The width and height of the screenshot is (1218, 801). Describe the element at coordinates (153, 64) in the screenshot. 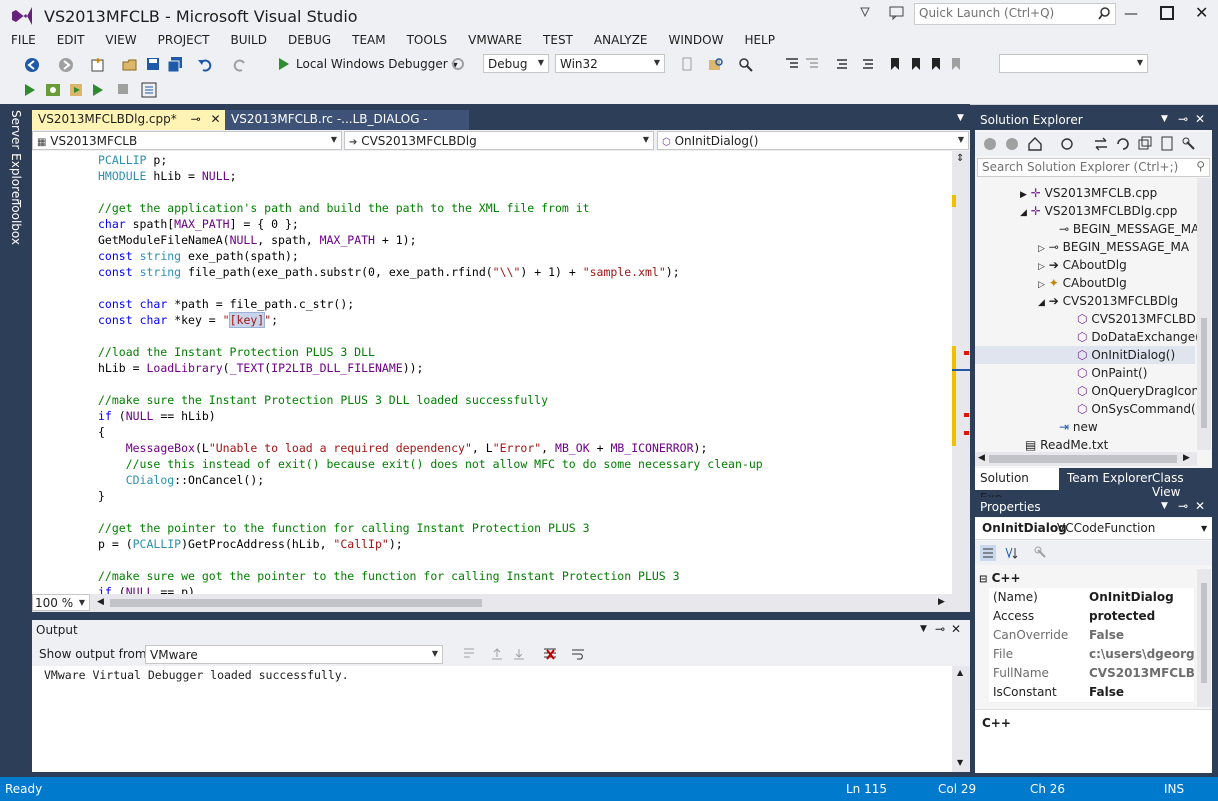

I see `save-icon` at that location.